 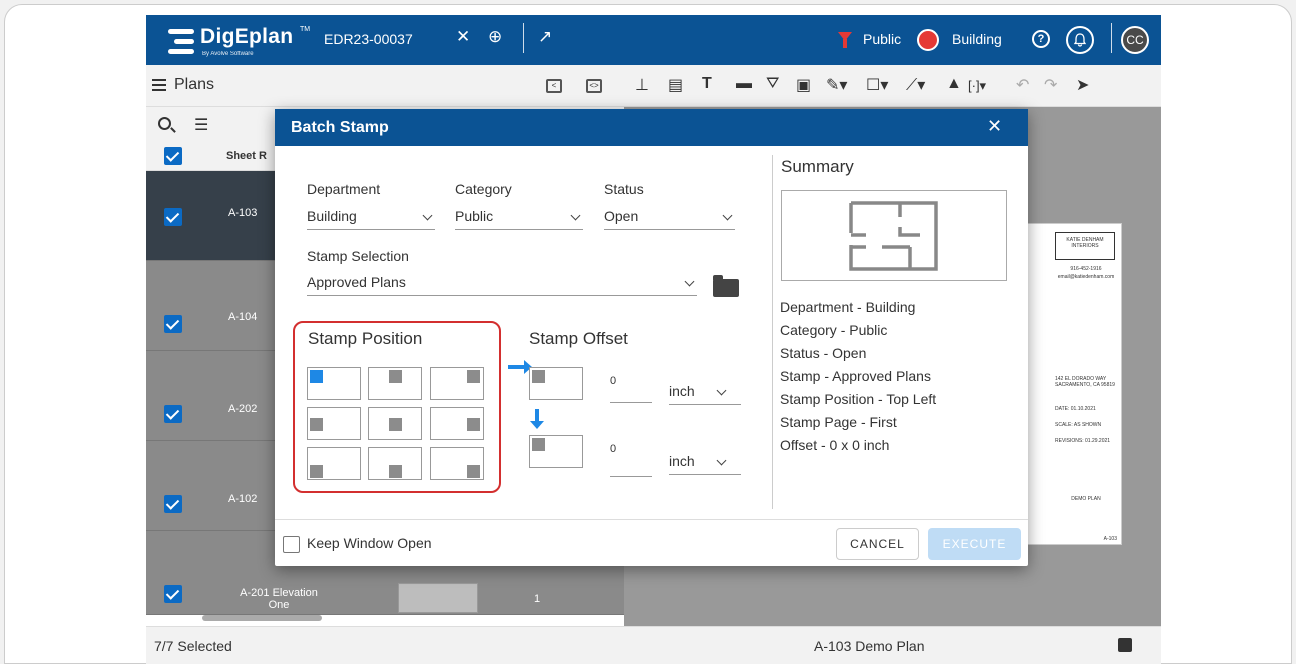 What do you see at coordinates (835, 445) in the screenshot?
I see `summary-offset: Offset - 0 x 0 inch` at bounding box center [835, 445].